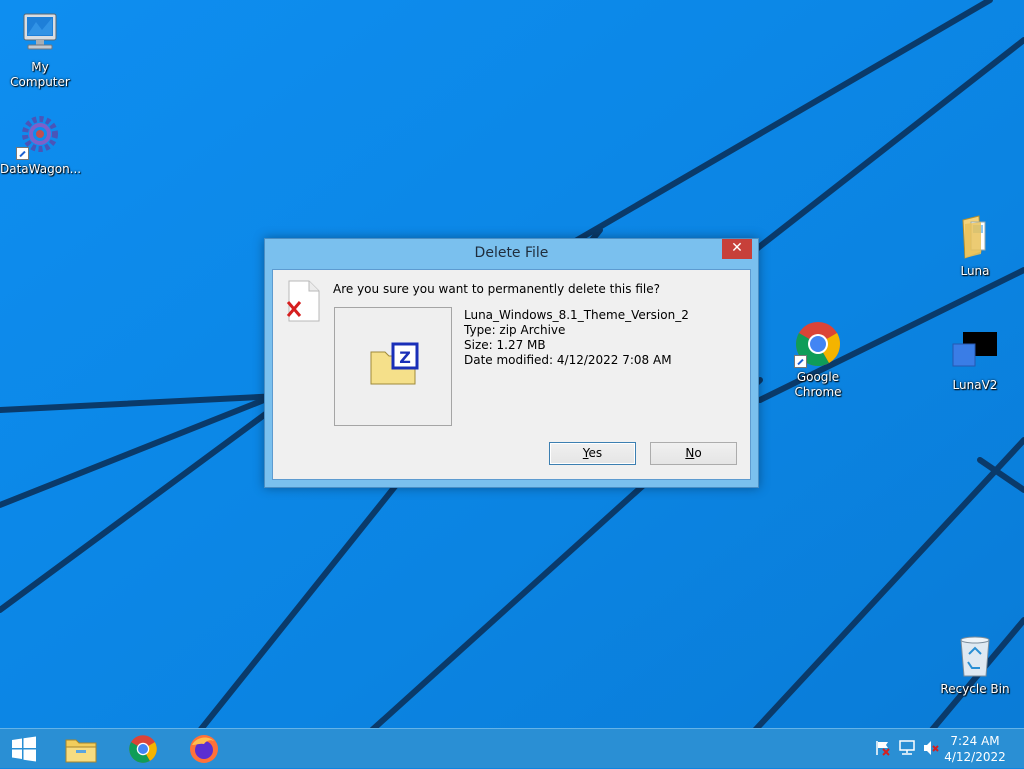 Image resolution: width=1024 pixels, height=769 pixels. I want to click on clock-date: 4/12/2022, so click(975, 757).